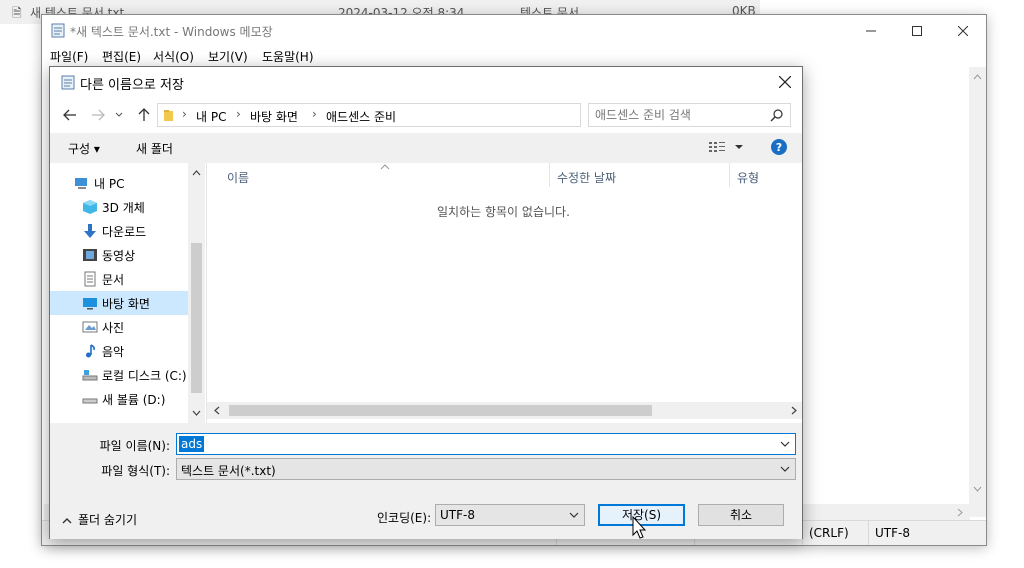 The image size is (1024, 568). I want to click on notepad-title: *새 텍스트 문서.txt - Windows 메모장, so click(171, 32).